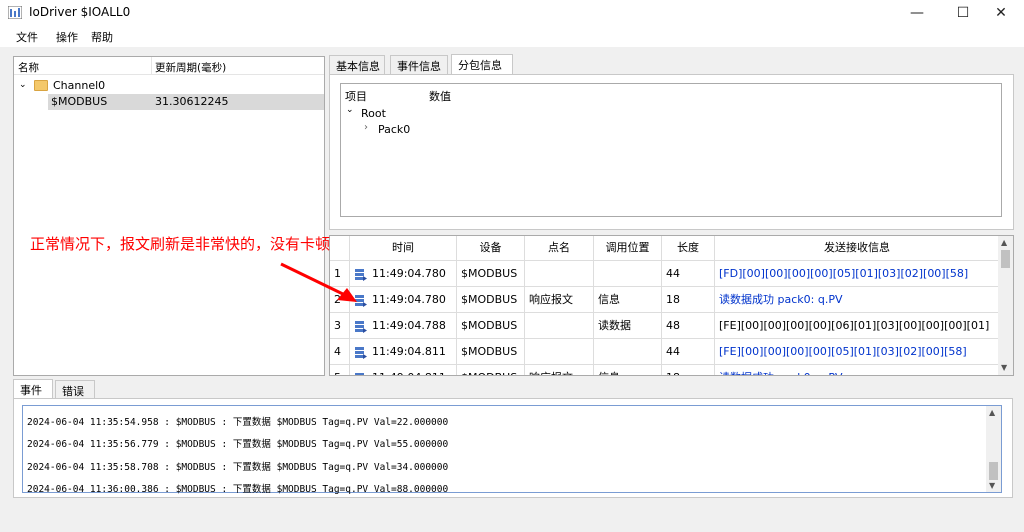  I want to click on close-button: ✕, so click(1001, 12).